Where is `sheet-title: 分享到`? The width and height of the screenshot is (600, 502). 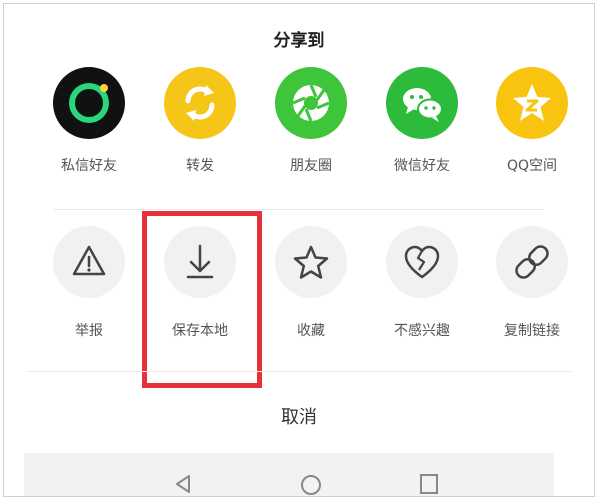
sheet-title: 分享到 is located at coordinates (299, 41).